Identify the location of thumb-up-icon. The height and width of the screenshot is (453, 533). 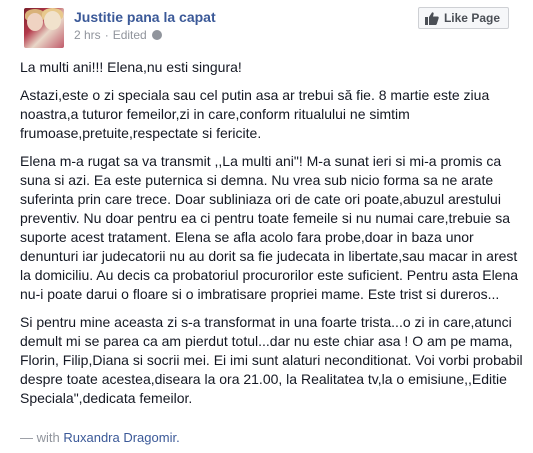
(431, 18).